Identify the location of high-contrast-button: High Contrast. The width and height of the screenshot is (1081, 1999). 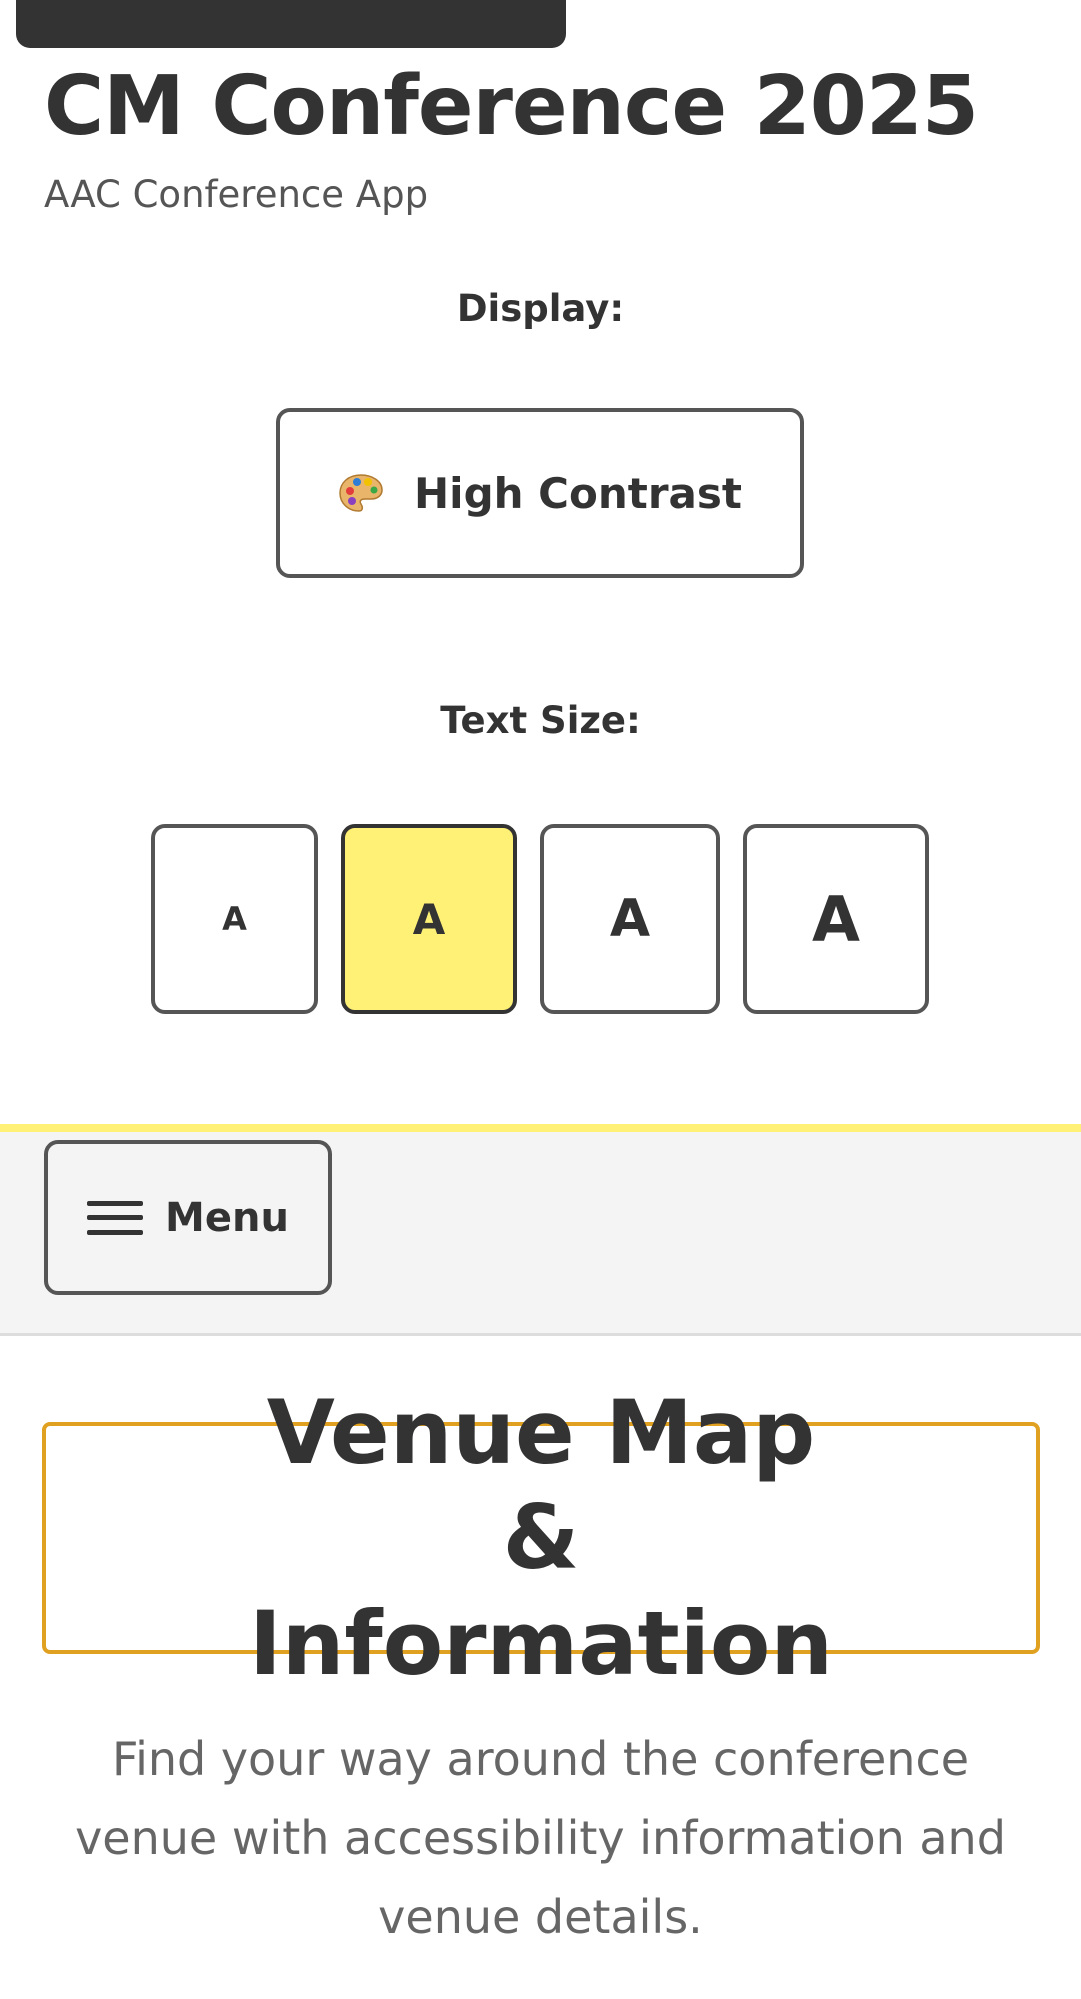
(540, 493).